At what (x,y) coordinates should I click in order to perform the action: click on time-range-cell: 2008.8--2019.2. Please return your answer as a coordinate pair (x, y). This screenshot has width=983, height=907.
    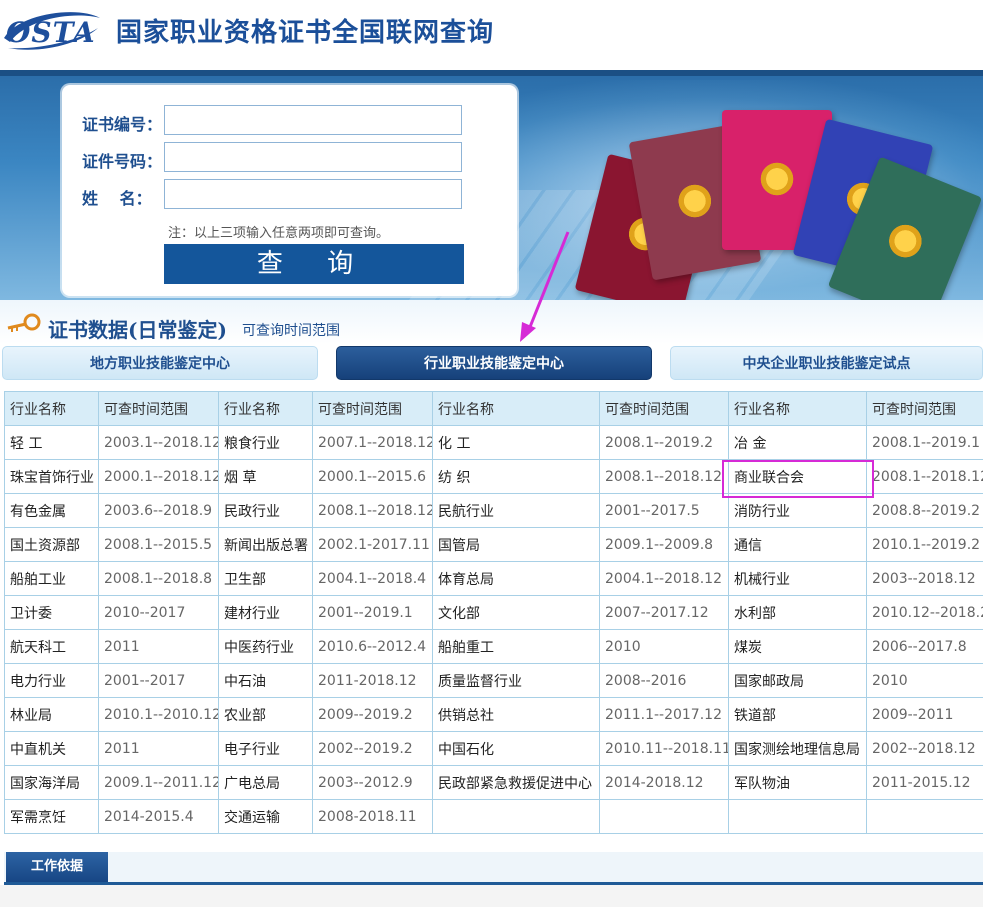
    Looking at the image, I should click on (924, 510).